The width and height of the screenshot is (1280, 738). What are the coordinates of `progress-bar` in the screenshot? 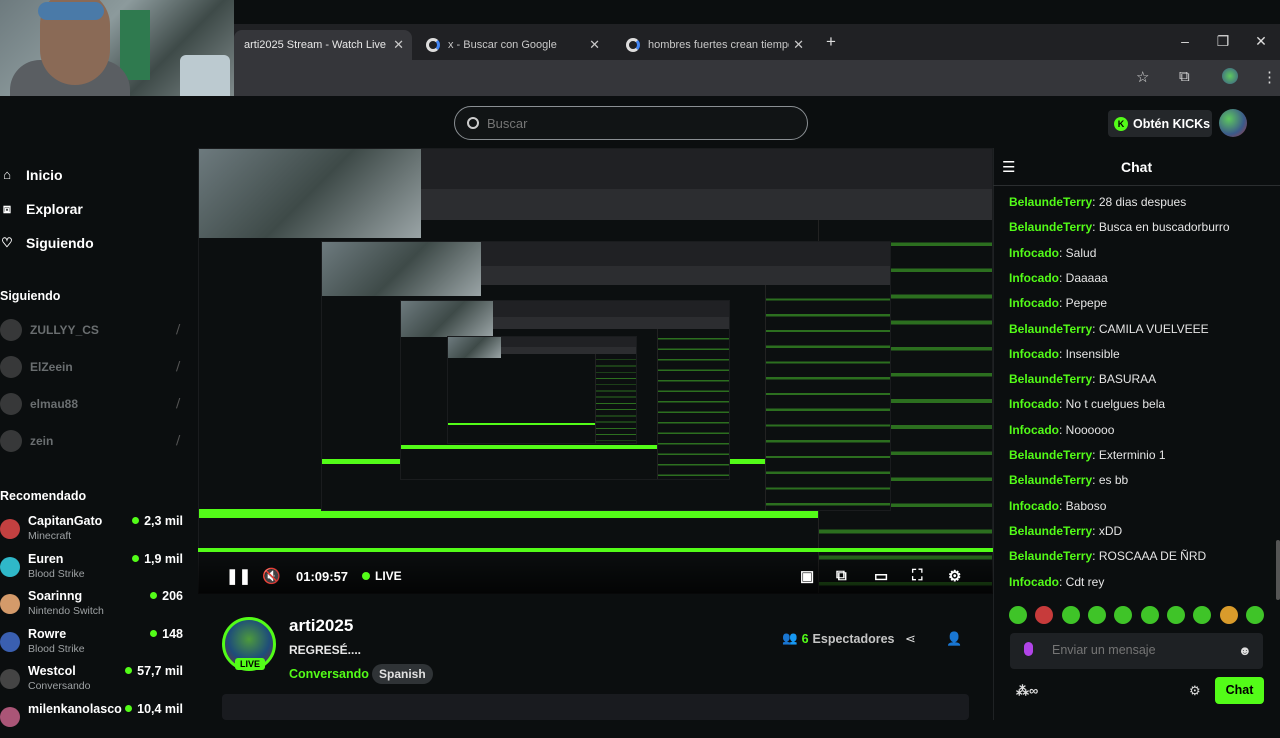 It's located at (595, 550).